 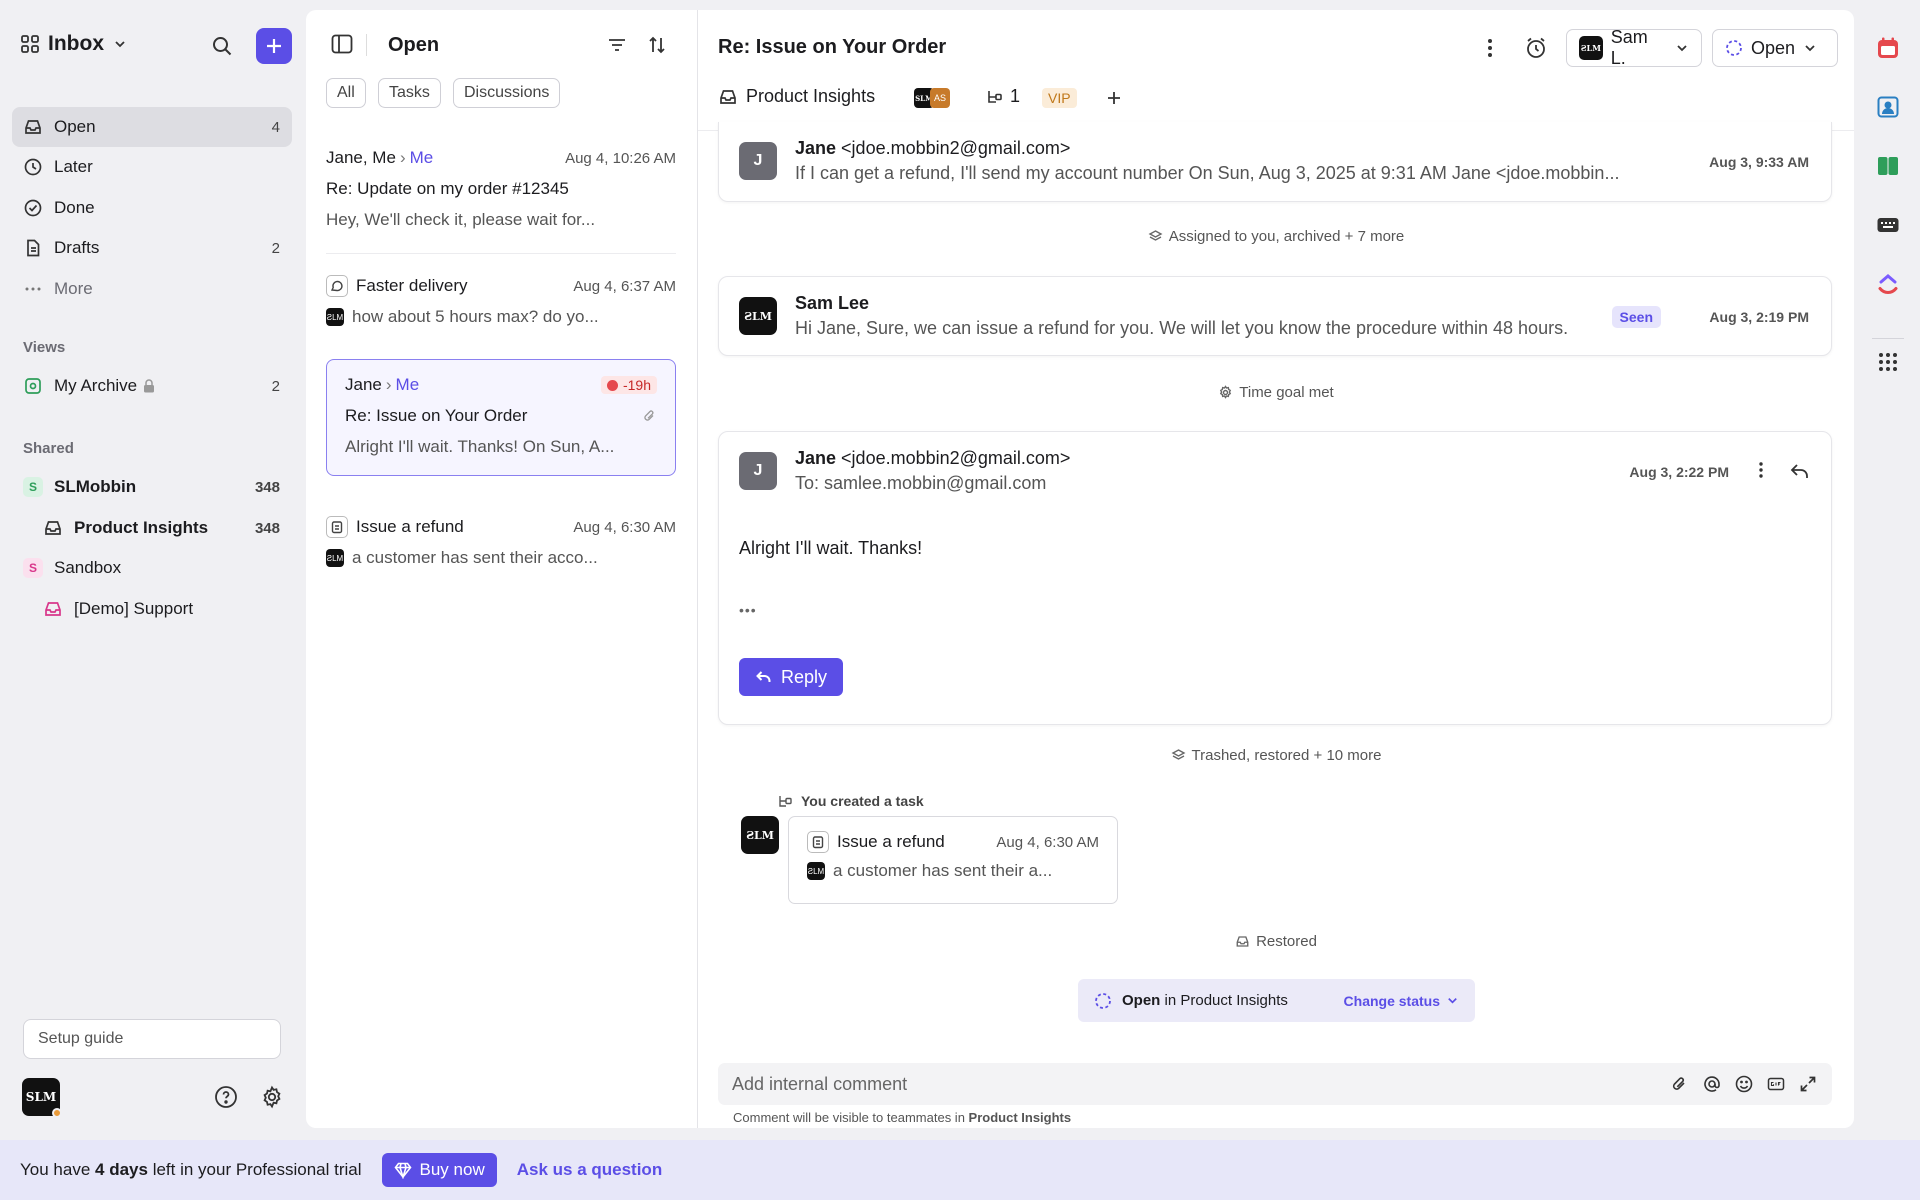 I want to click on sender-line: Jane <jdoe.mobbin2@gmail.com>, so click(x=932, y=148).